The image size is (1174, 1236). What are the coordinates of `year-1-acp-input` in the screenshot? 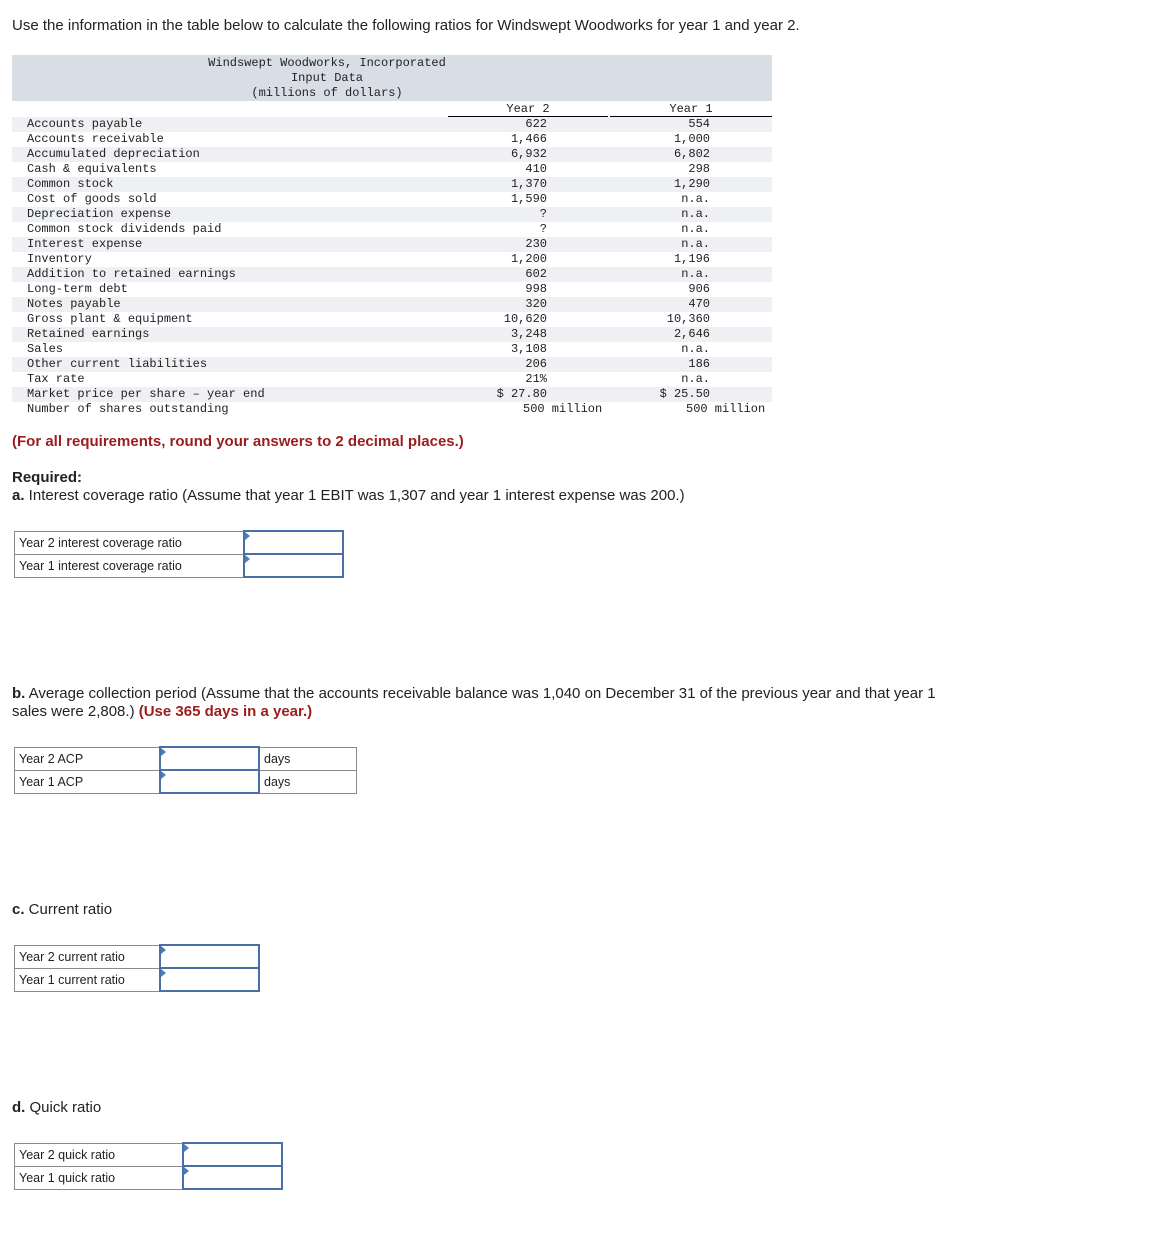 It's located at (209, 781).